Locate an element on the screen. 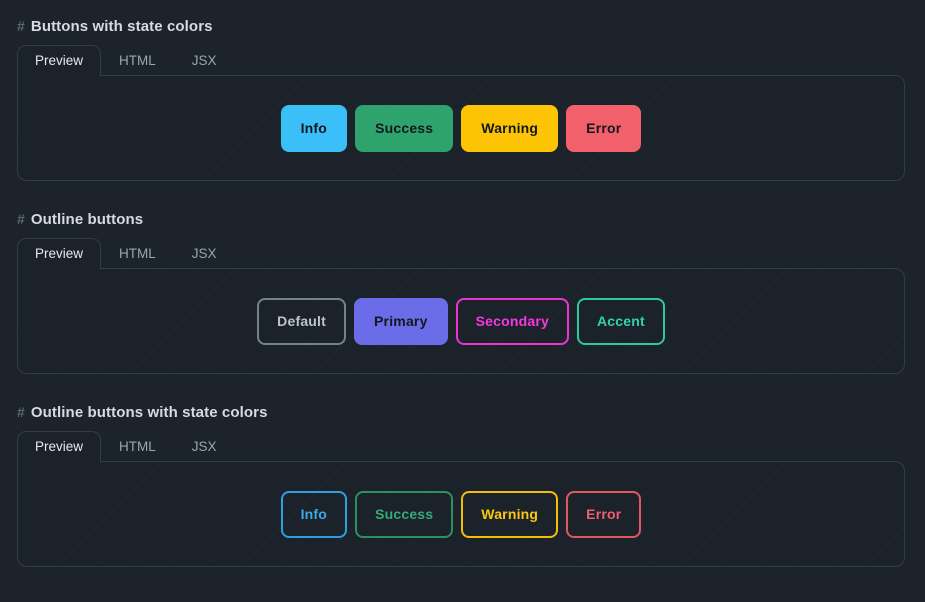 This screenshot has height=602, width=925. section-title: Outline buttons with state colors is located at coordinates (149, 412).